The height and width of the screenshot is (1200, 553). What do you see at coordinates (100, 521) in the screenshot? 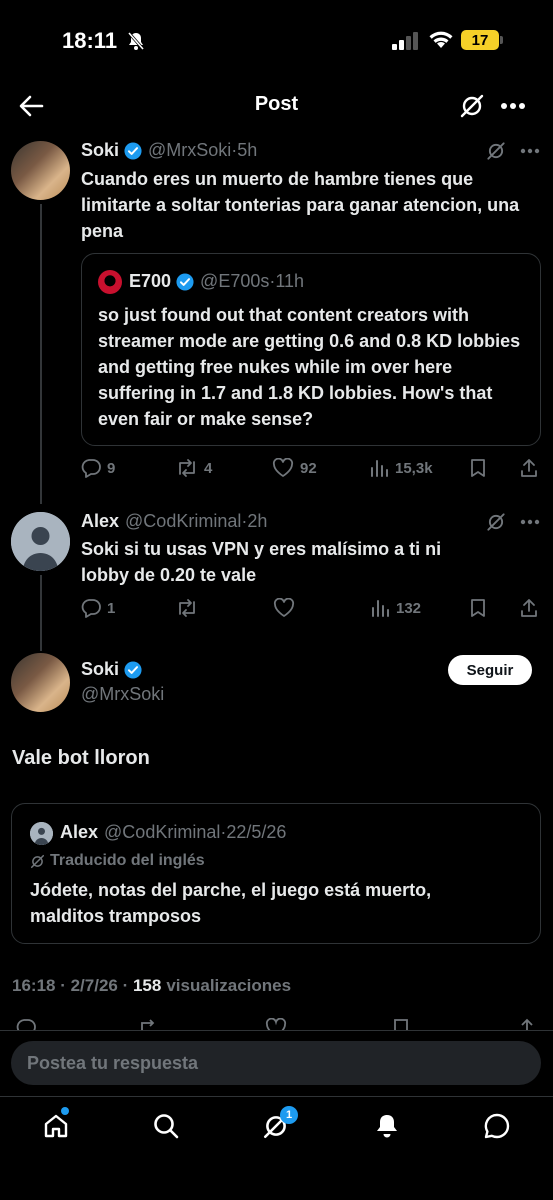
I see `author-name: Alex` at bounding box center [100, 521].